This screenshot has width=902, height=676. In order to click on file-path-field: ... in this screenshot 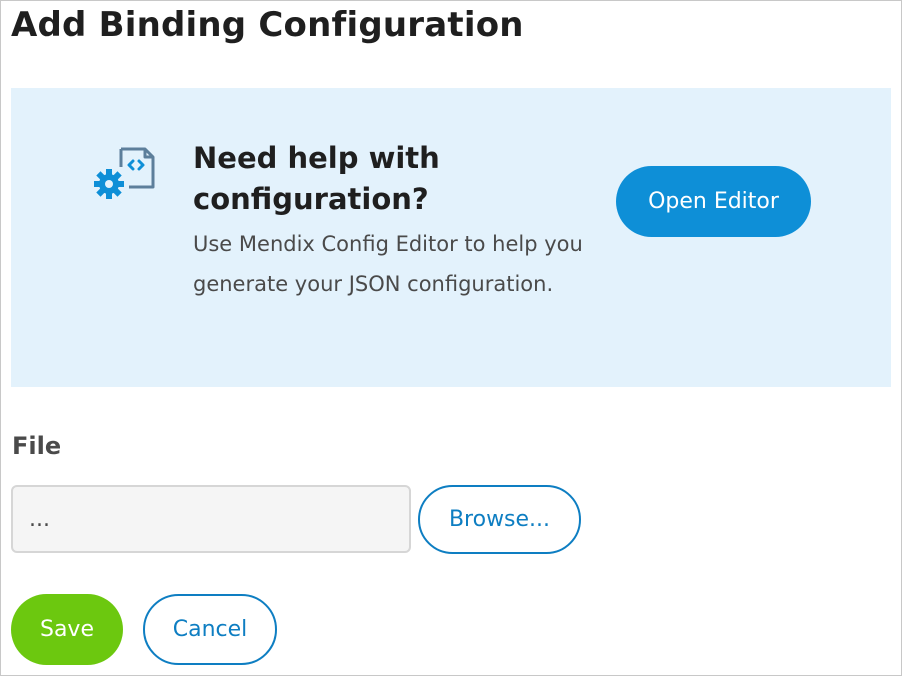, I will do `click(211, 519)`.